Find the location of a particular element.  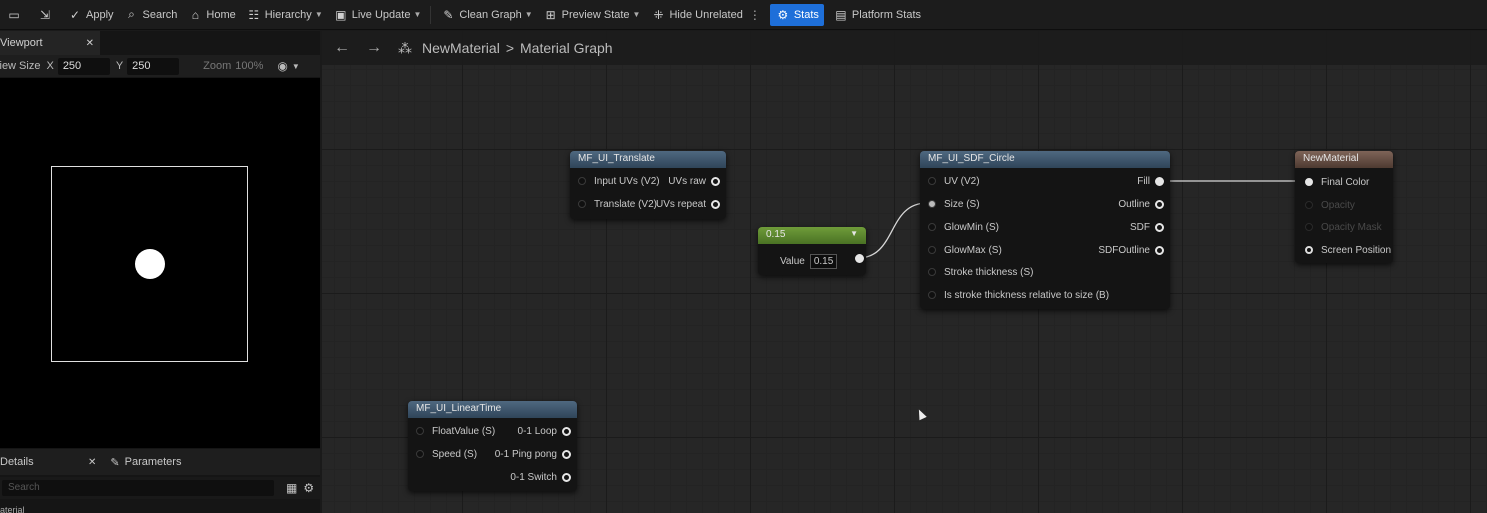

value-field: Value 0.15 is located at coordinates (809, 261).